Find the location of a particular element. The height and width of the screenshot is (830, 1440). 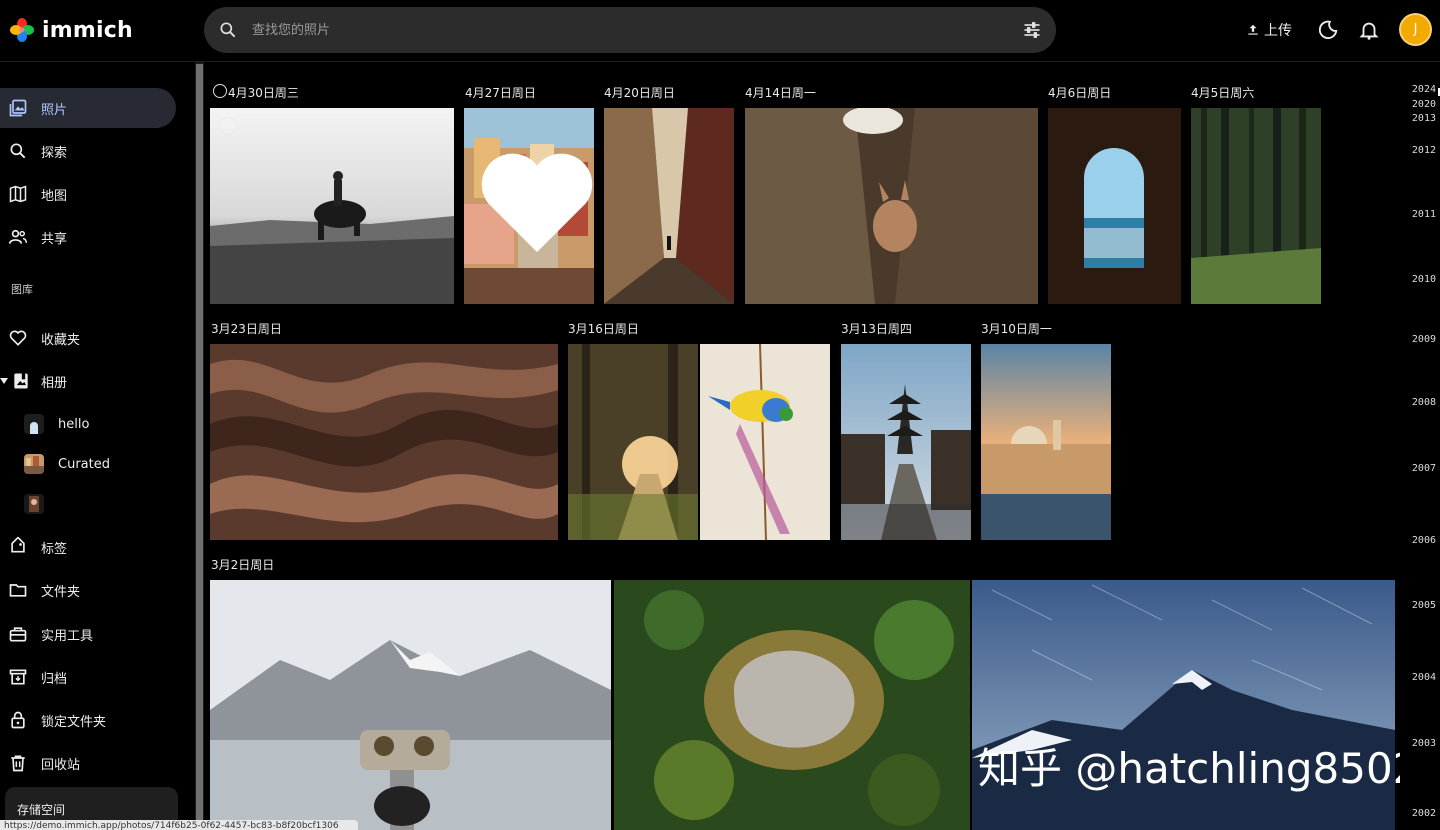

year-label: 2006 is located at coordinates (1424, 540).